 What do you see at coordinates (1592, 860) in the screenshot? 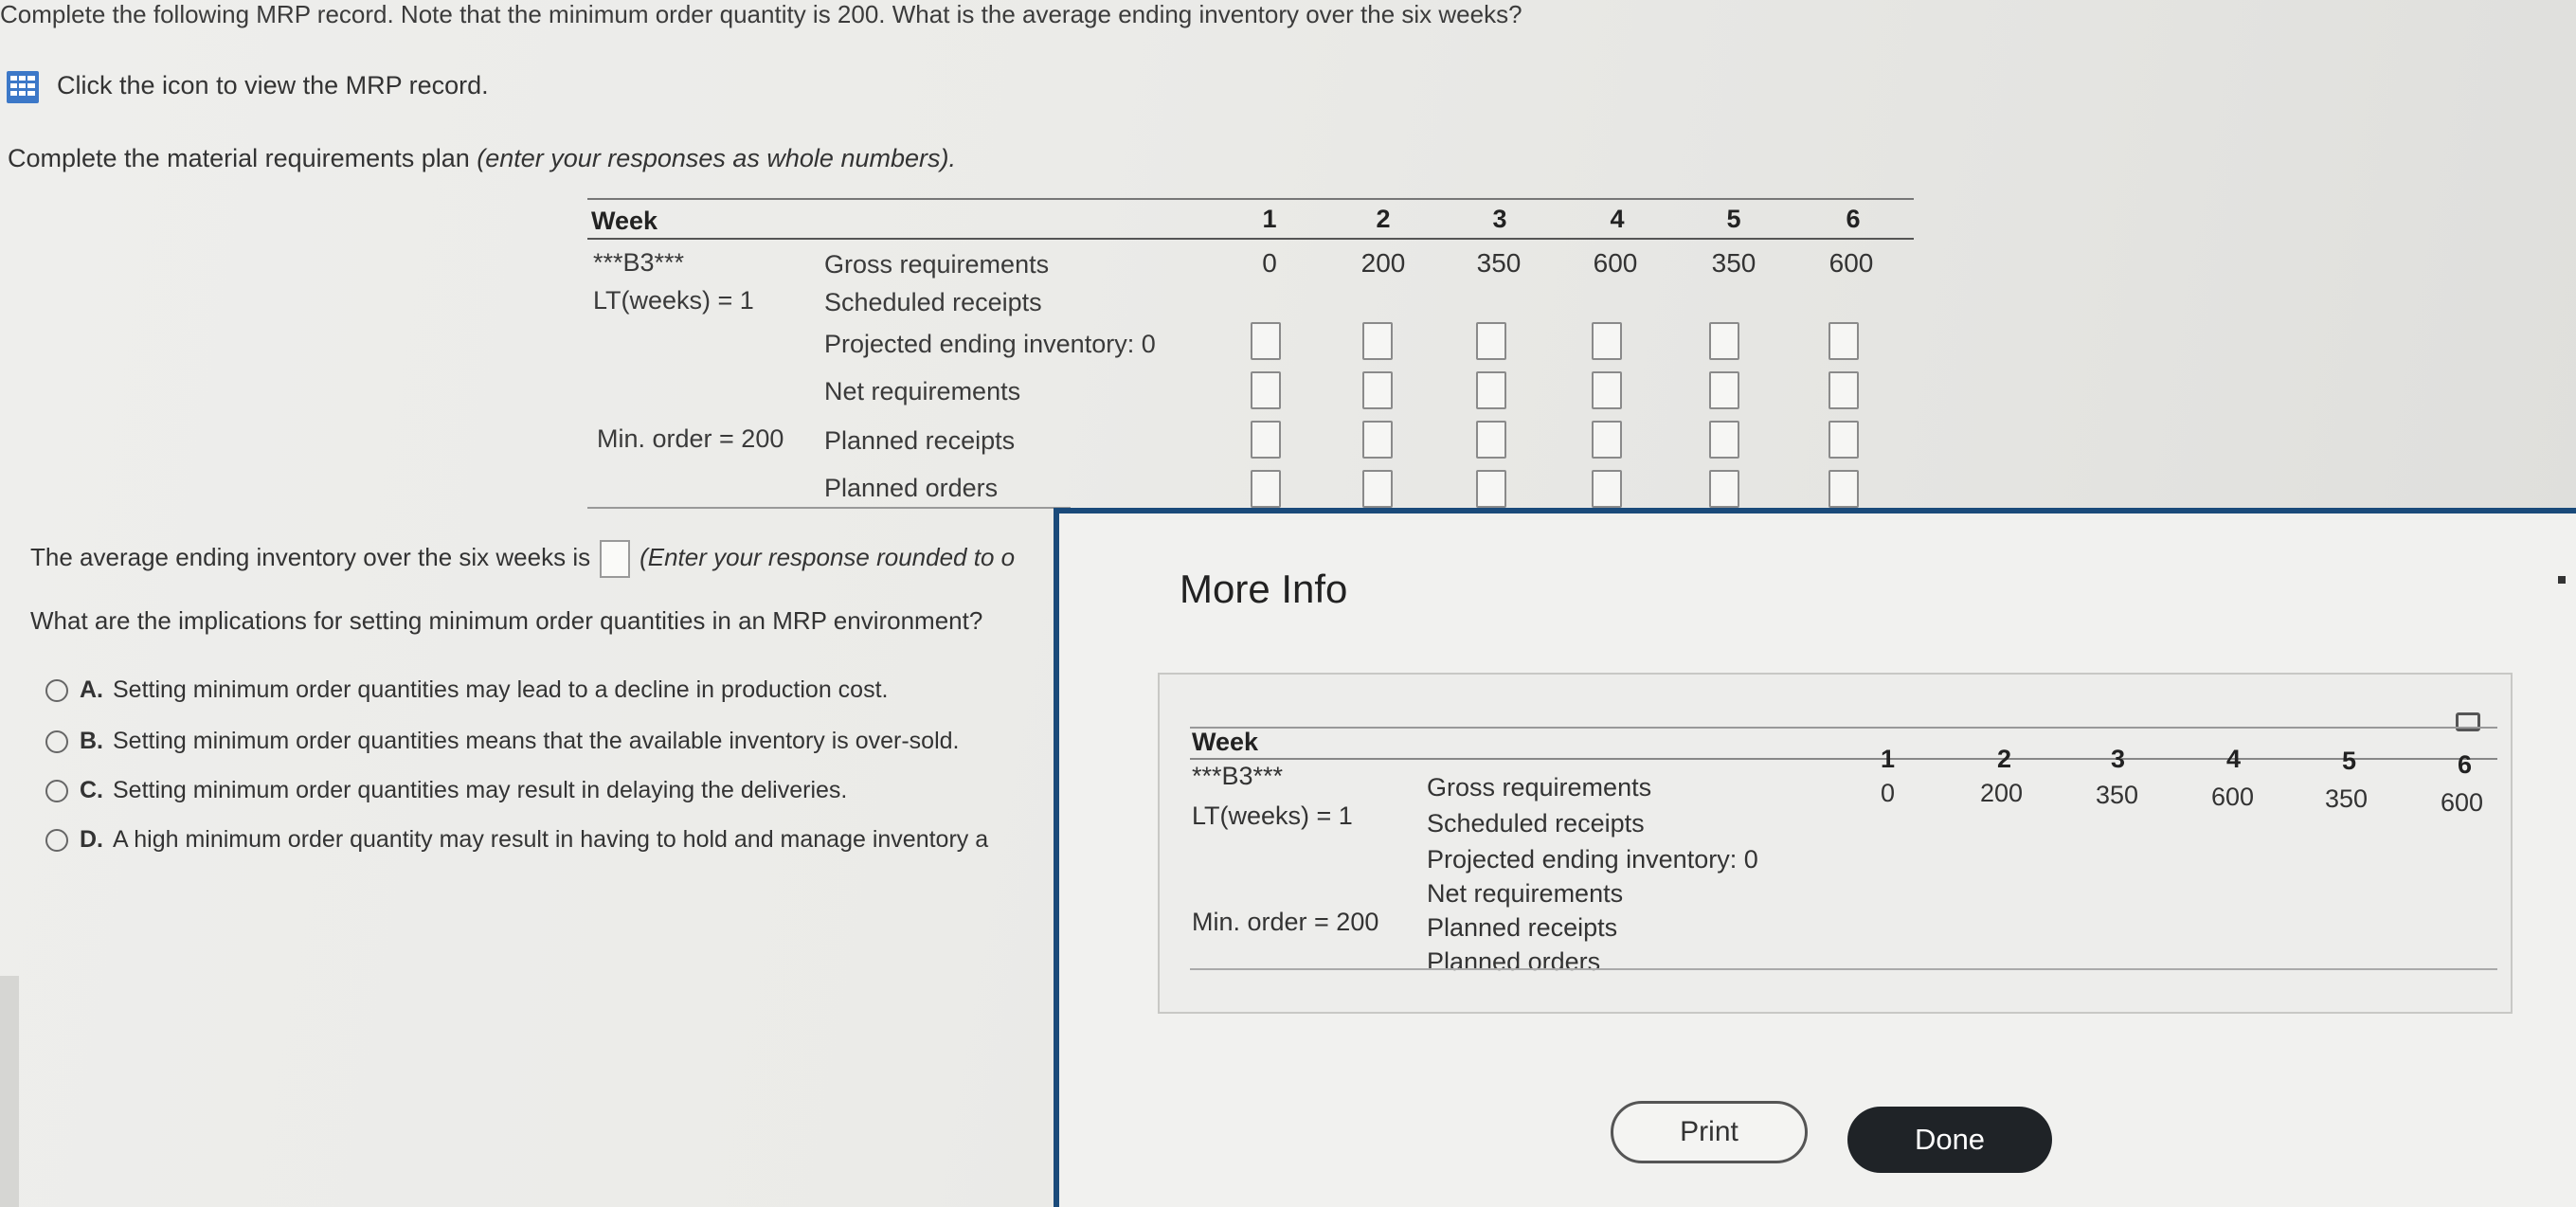
I see `modal-row-projected: Projected ending inventory: 0` at bounding box center [1592, 860].